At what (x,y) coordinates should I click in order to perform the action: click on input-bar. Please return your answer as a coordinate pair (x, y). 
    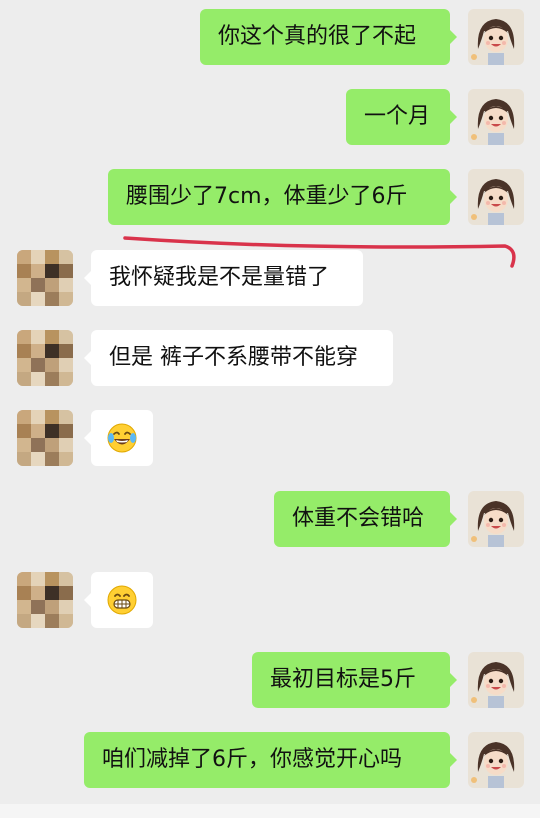
    Looking at the image, I should click on (270, 811).